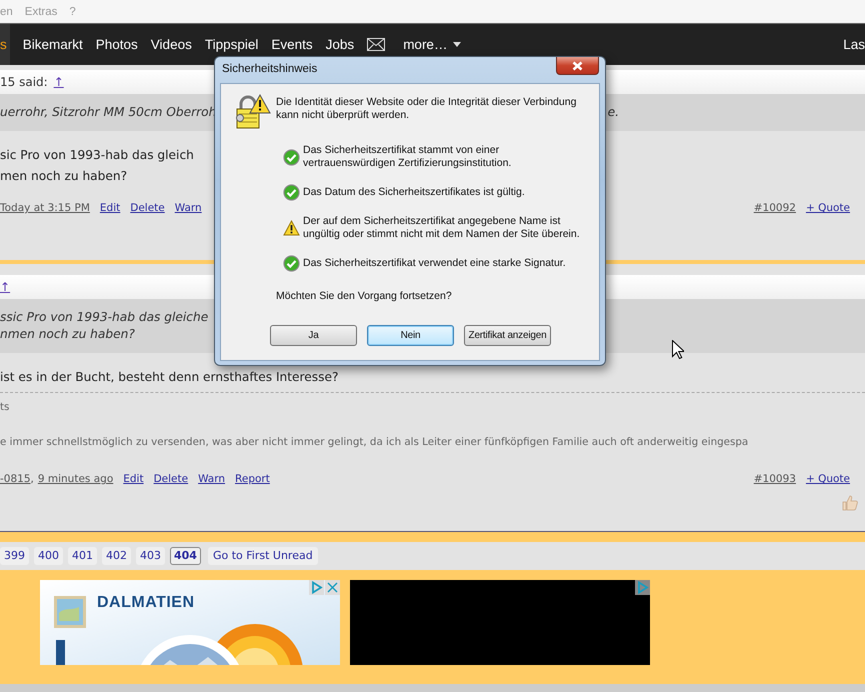  What do you see at coordinates (854, 44) in the screenshot?
I see `nav-link: Las` at bounding box center [854, 44].